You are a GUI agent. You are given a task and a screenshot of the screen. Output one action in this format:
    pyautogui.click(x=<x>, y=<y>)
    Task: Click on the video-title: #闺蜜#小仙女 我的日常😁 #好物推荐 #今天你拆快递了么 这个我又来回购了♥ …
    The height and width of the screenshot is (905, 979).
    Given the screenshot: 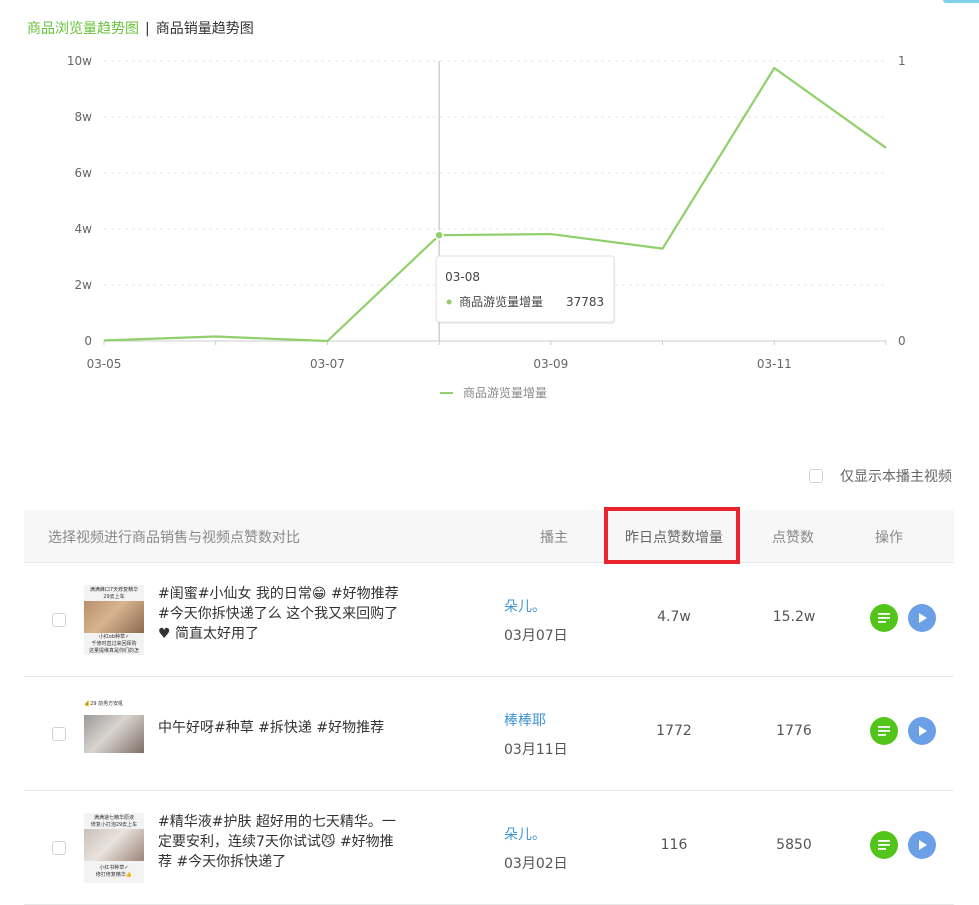 What is the action you would take?
    pyautogui.click(x=280, y=614)
    